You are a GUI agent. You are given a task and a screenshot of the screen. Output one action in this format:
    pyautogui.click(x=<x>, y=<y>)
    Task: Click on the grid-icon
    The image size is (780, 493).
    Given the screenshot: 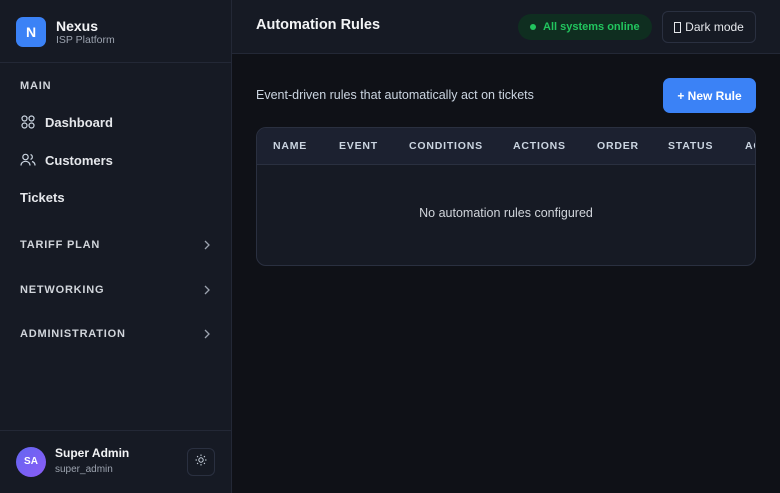 What is the action you would take?
    pyautogui.click(x=28, y=122)
    